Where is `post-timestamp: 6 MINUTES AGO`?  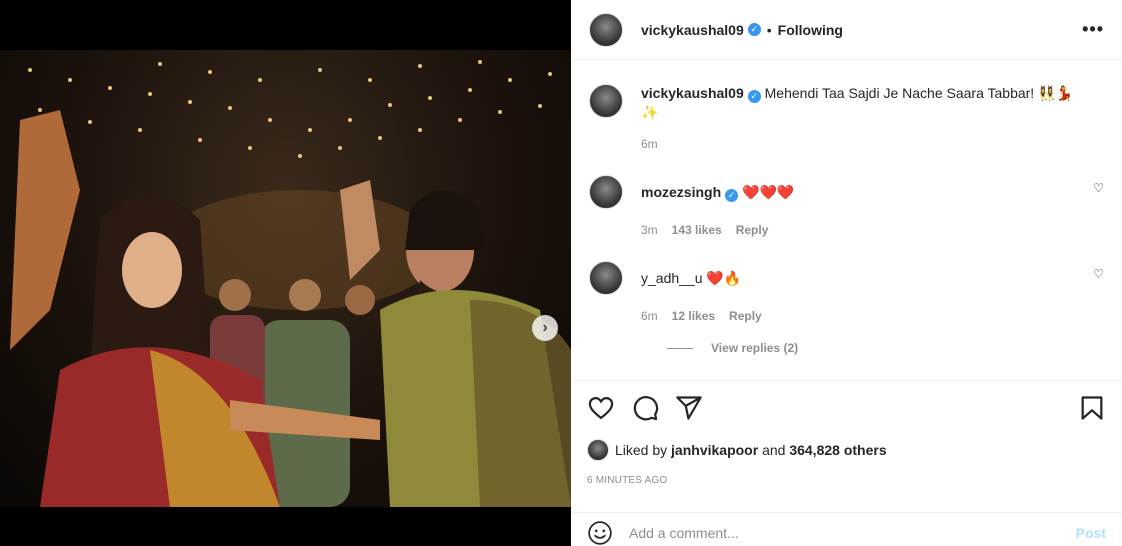 post-timestamp: 6 MINUTES AGO is located at coordinates (846, 480).